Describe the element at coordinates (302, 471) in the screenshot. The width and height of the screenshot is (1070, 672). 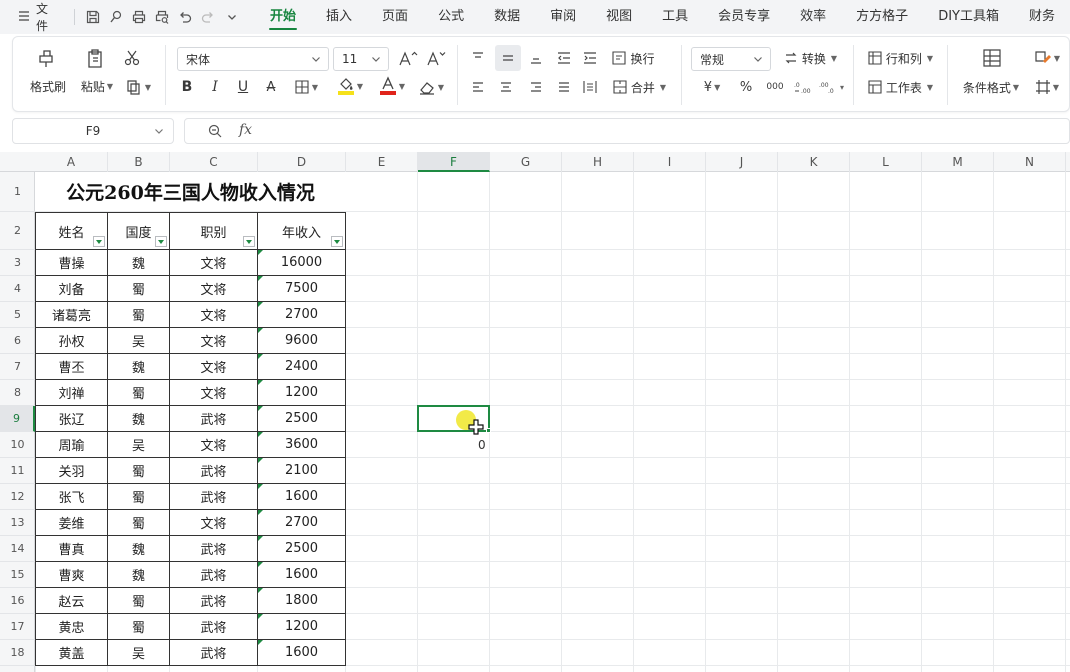
I see `table-cell: 2100` at that location.